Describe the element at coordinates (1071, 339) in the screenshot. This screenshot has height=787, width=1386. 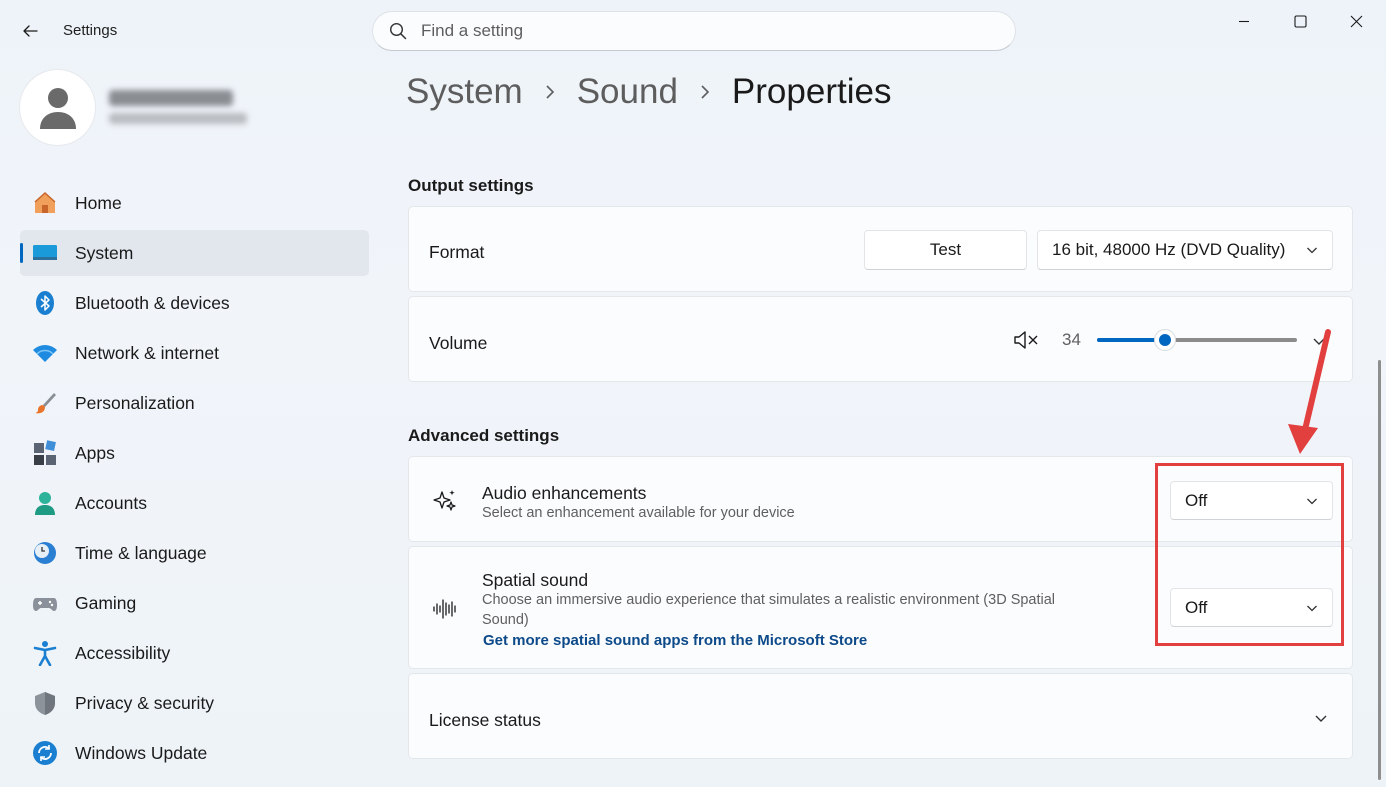
I see `volume-value: 34` at that location.